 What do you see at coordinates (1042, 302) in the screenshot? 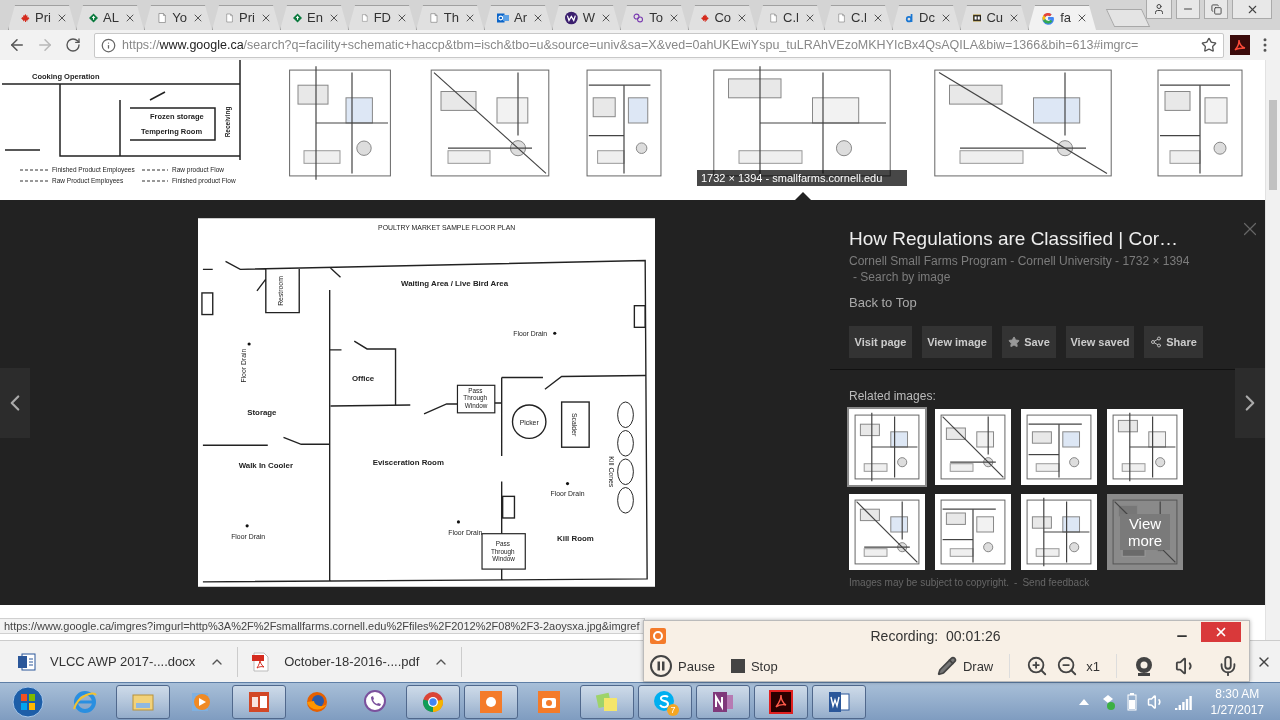
I see `back-to-top-link: Back to Top` at bounding box center [1042, 302].